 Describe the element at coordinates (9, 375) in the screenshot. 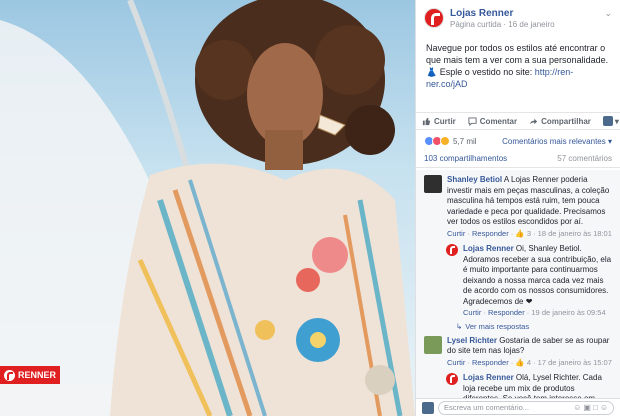

I see `renner-logo-icon` at that location.